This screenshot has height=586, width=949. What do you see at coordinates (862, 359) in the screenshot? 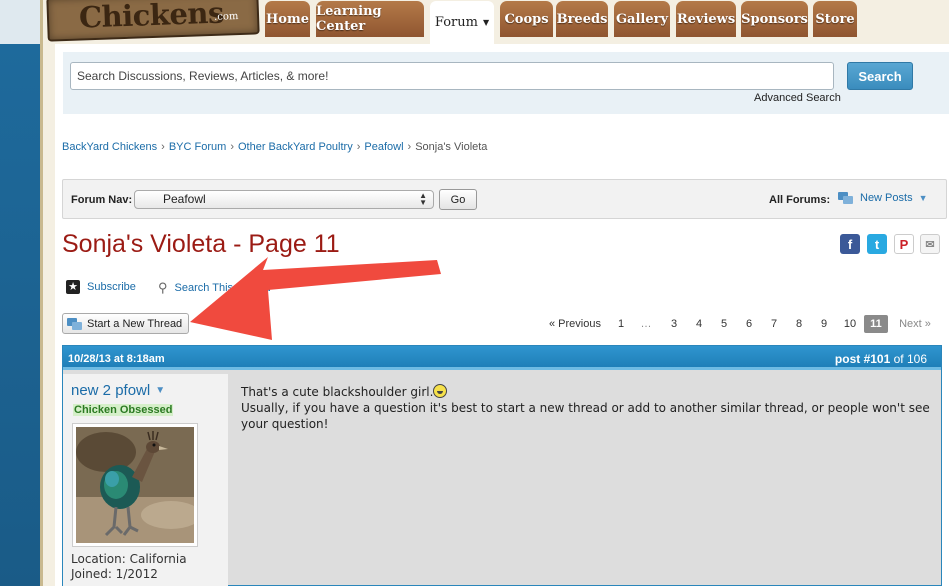
I see `post-number-link: post #101` at bounding box center [862, 359].